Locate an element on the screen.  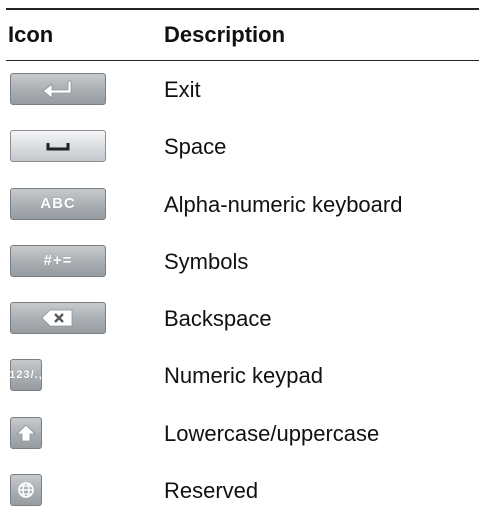
space-bar-icon is located at coordinates (58, 146).